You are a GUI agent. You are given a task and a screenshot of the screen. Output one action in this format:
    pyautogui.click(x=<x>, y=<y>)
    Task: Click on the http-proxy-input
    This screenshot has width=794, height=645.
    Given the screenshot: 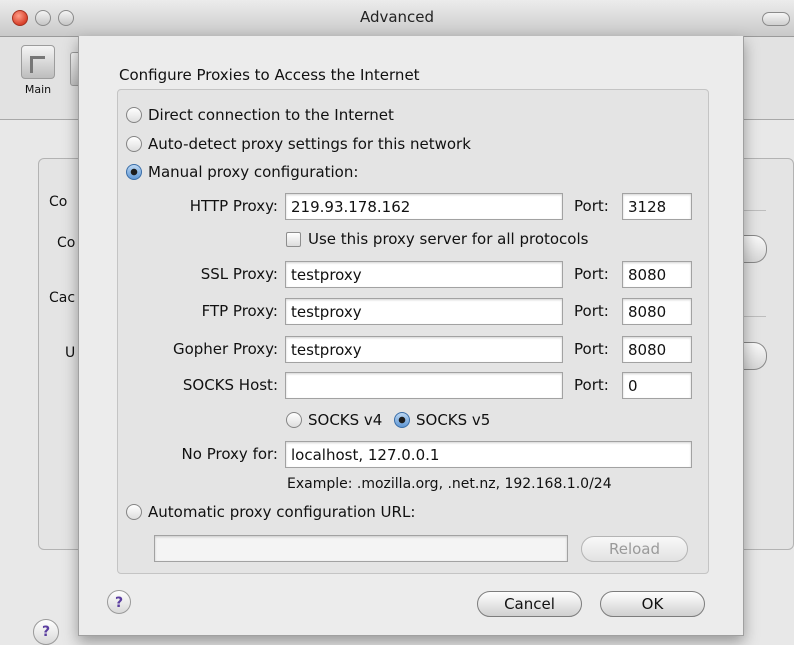 What is the action you would take?
    pyautogui.click(x=424, y=206)
    